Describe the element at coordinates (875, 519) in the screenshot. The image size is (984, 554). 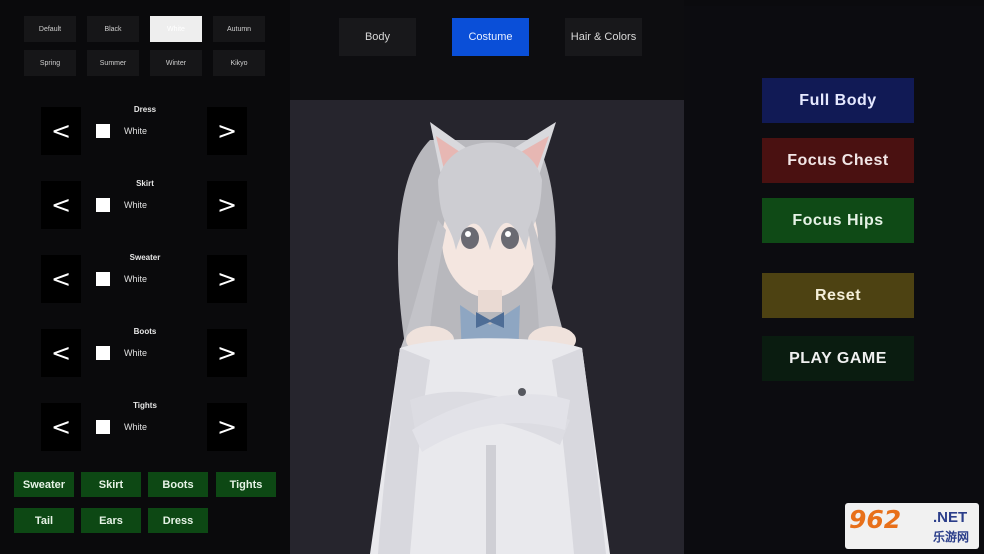
I see `watermark-logo-text: 962` at that location.